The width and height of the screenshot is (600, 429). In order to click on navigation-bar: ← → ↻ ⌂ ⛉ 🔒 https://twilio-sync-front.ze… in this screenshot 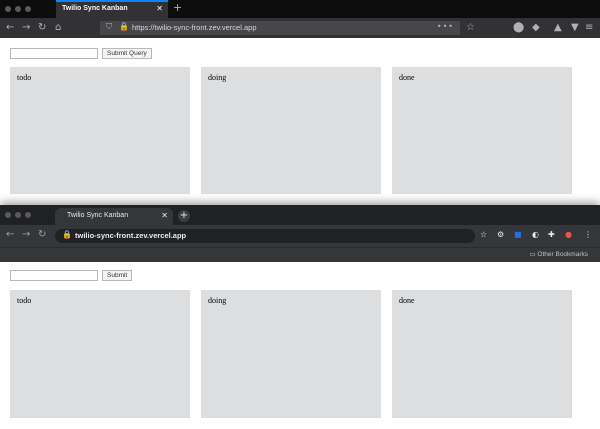, I will do `click(300, 28)`.